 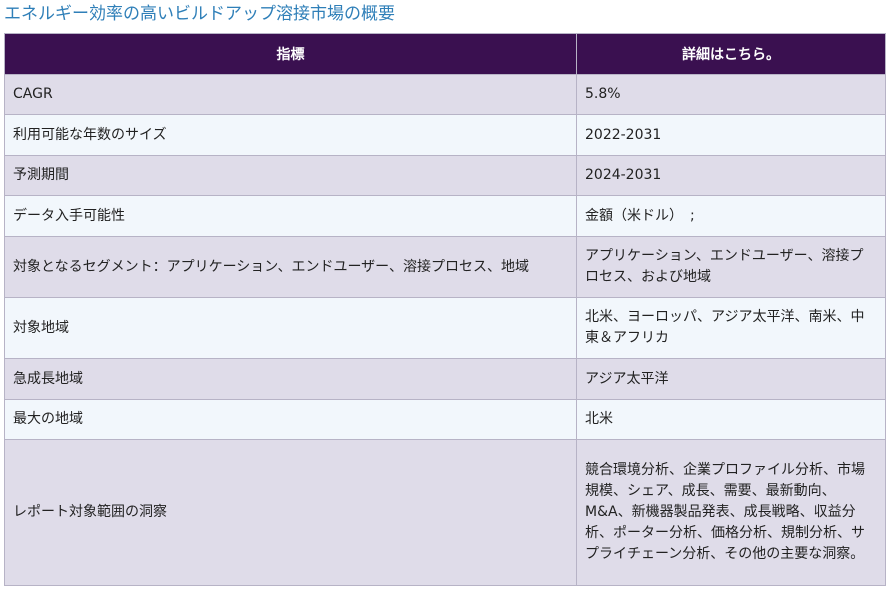 What do you see at coordinates (731, 328) in the screenshot?
I see `row-detail: 北米、ヨーロッパ、アジア太平洋、南米、中東＆アフリカ` at bounding box center [731, 328].